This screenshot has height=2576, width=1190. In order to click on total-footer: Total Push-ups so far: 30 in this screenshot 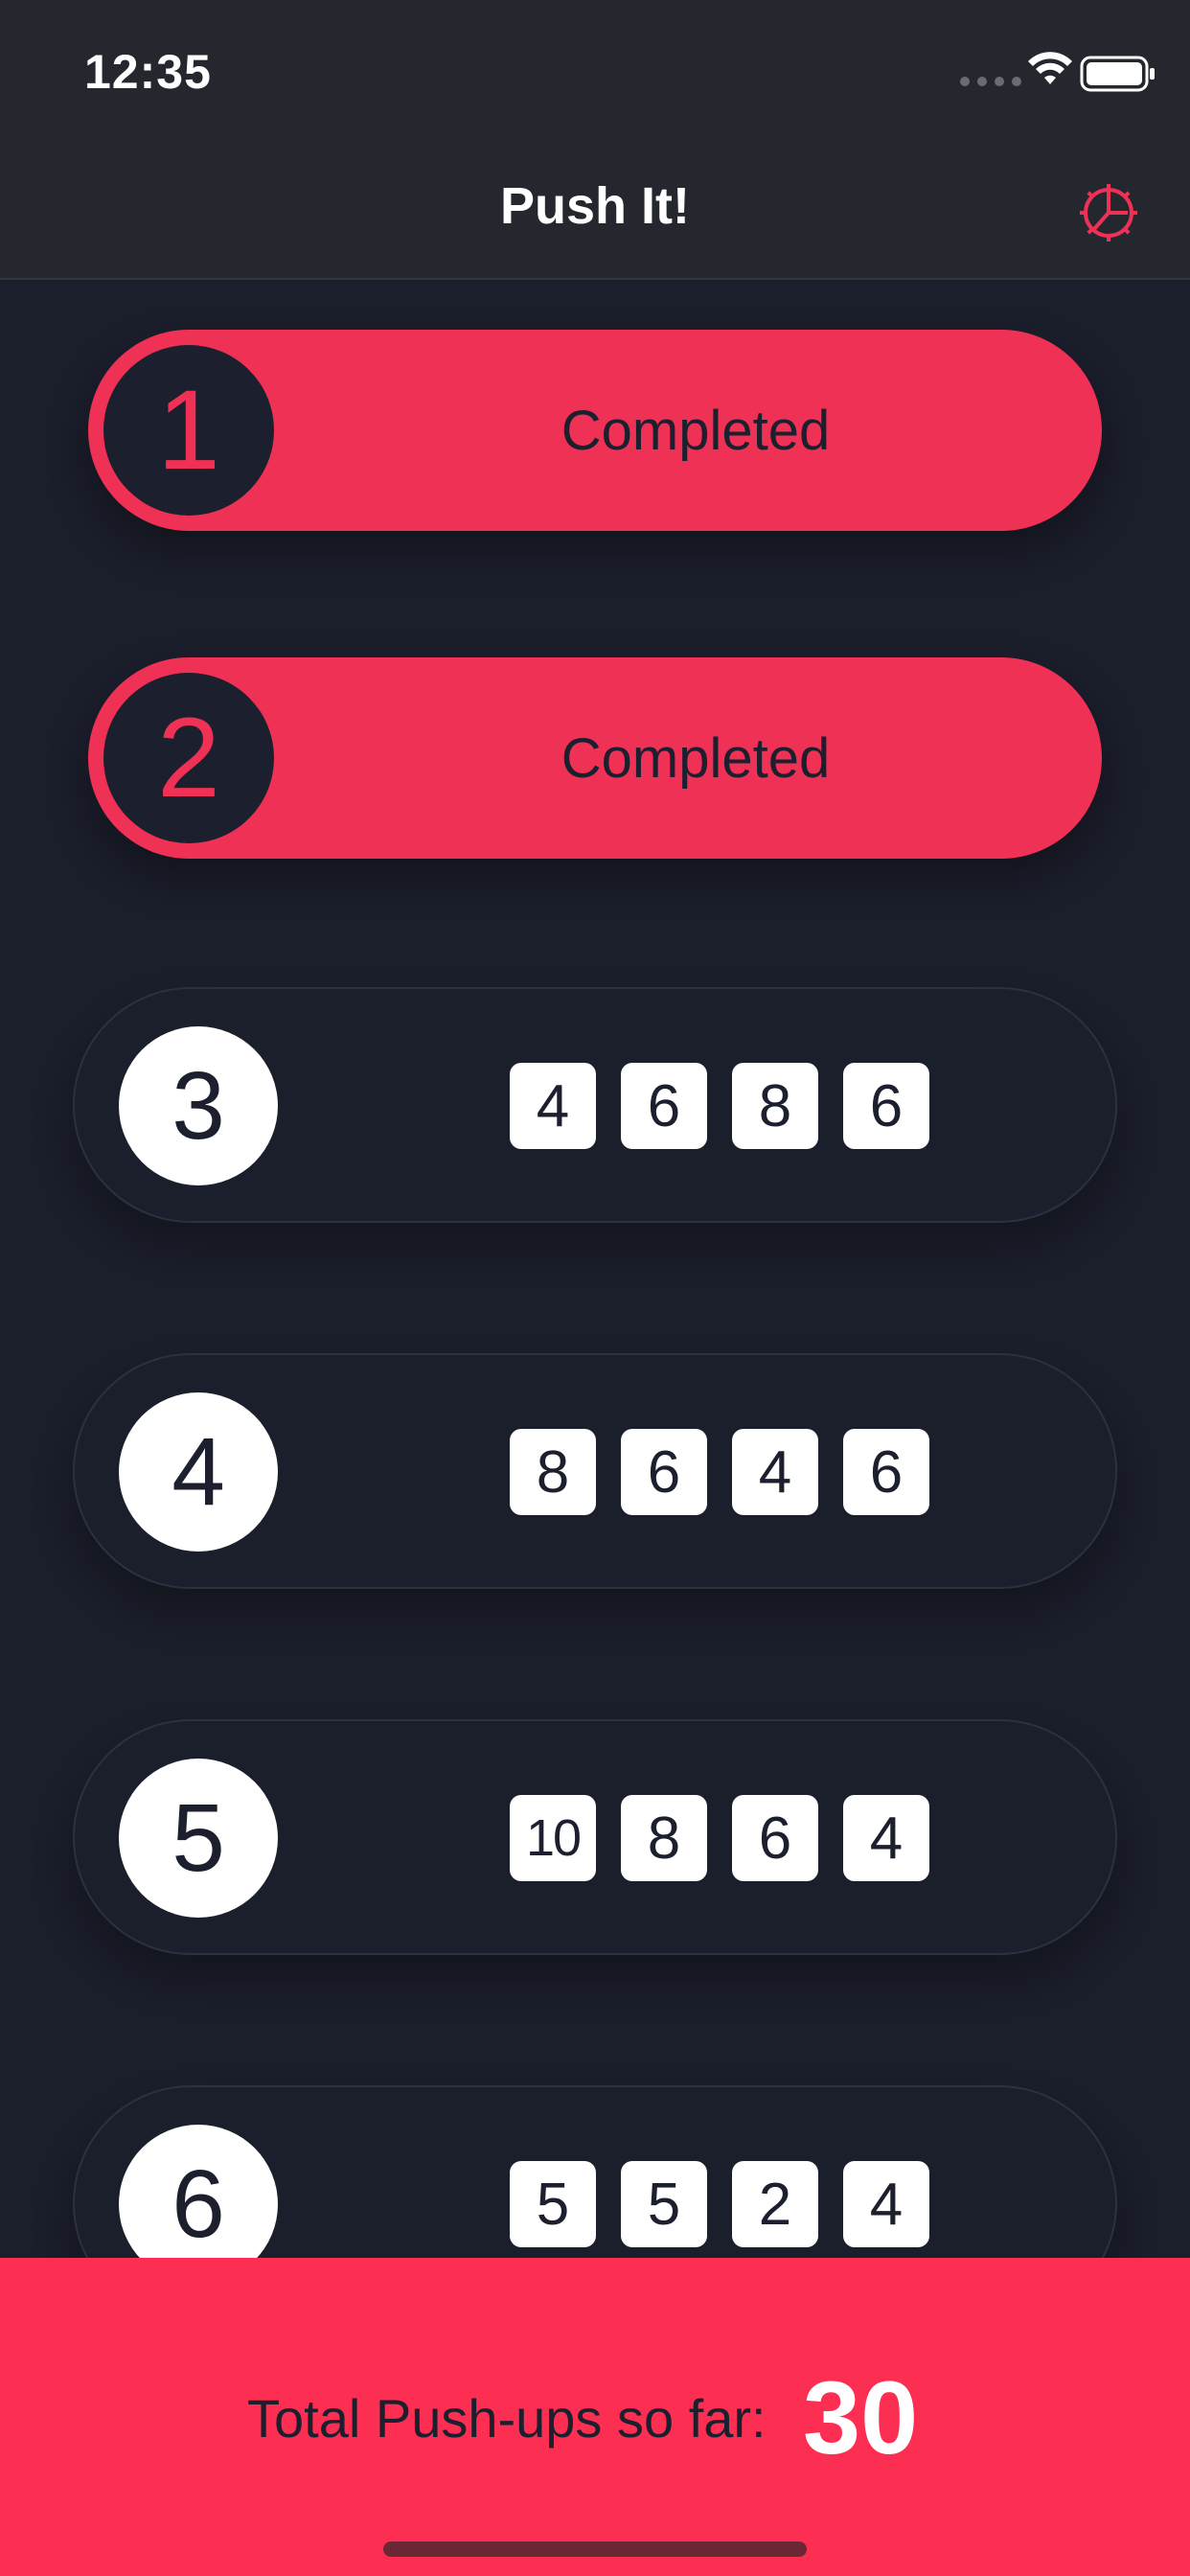, I will do `click(595, 2417)`.